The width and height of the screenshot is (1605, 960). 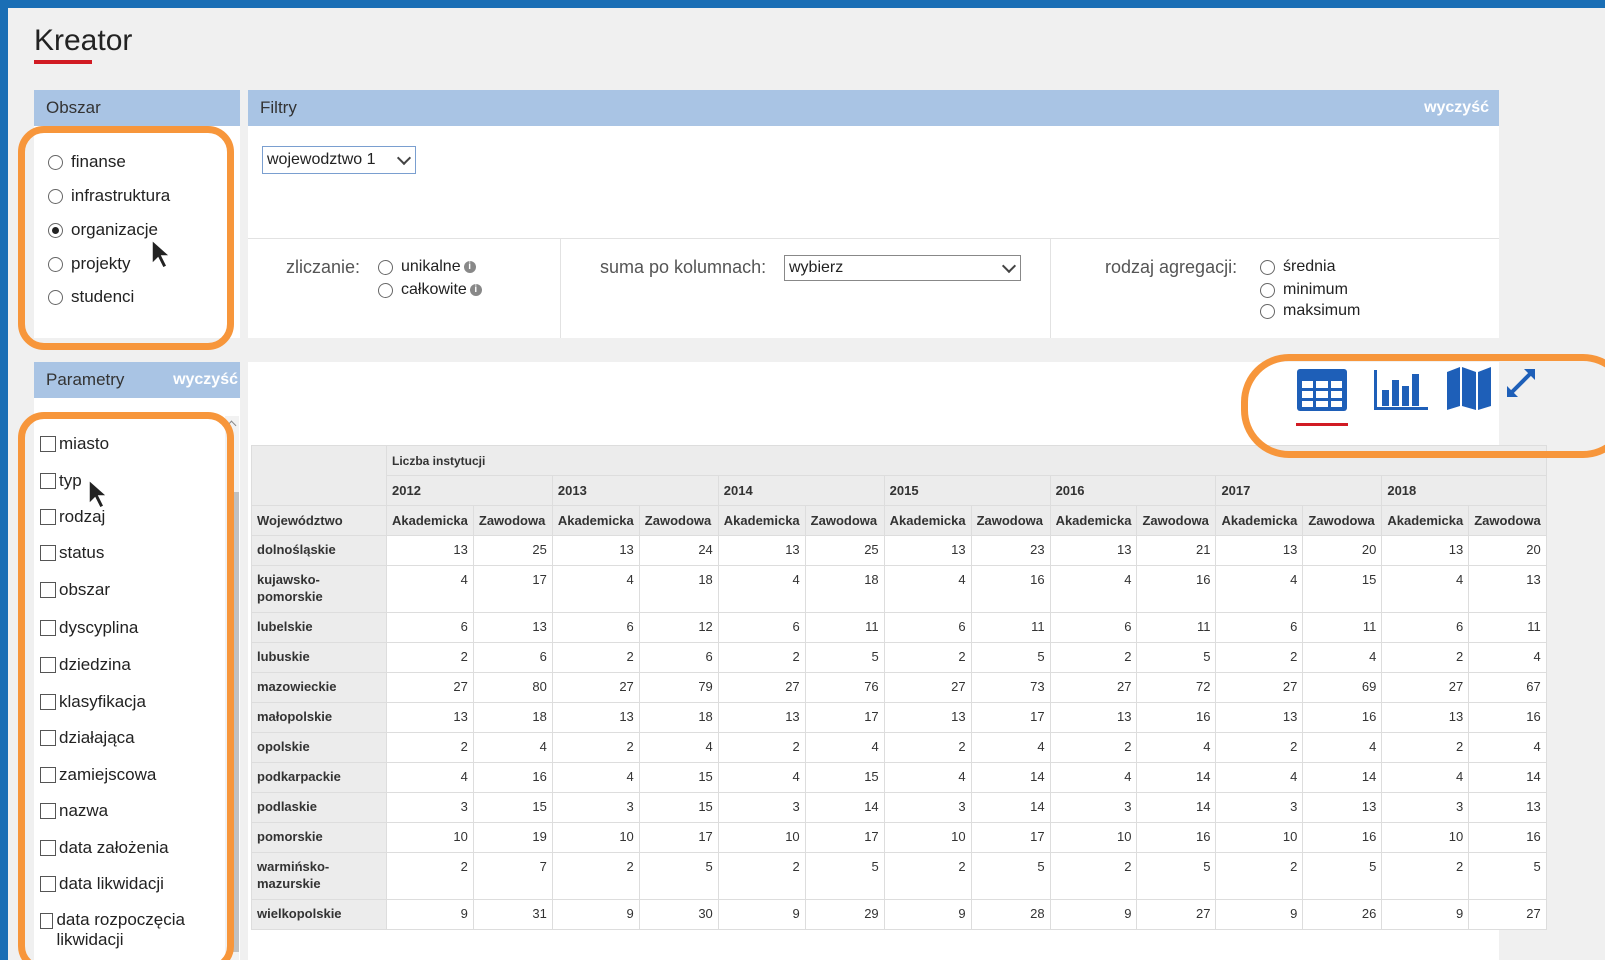 What do you see at coordinates (469, 490) in the screenshot?
I see `year-header: 2012` at bounding box center [469, 490].